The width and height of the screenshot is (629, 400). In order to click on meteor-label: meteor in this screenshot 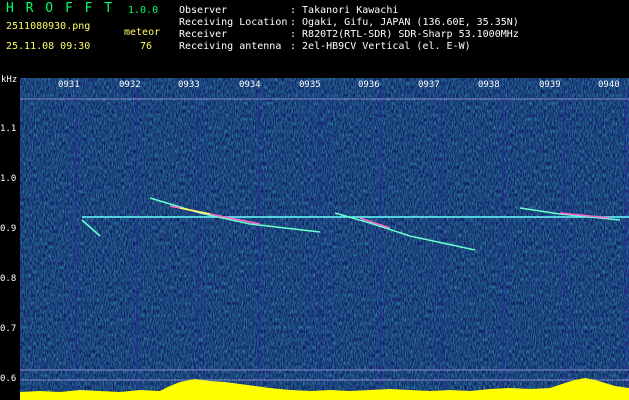, I will do `click(142, 32)`.